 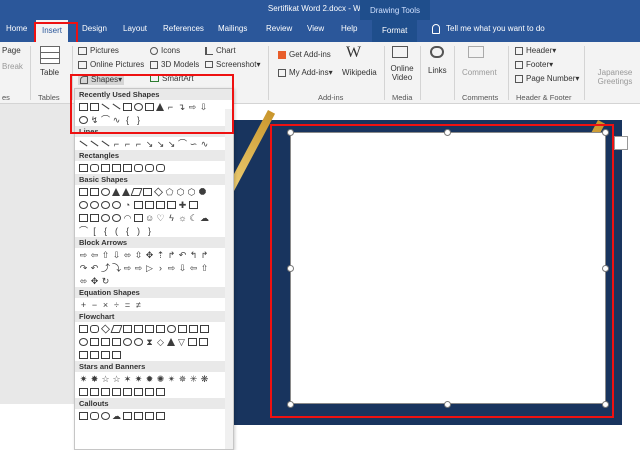 What do you see at coordinates (83, 254) in the screenshot?
I see `right-arrow-icon: ⇨` at bounding box center [83, 254].